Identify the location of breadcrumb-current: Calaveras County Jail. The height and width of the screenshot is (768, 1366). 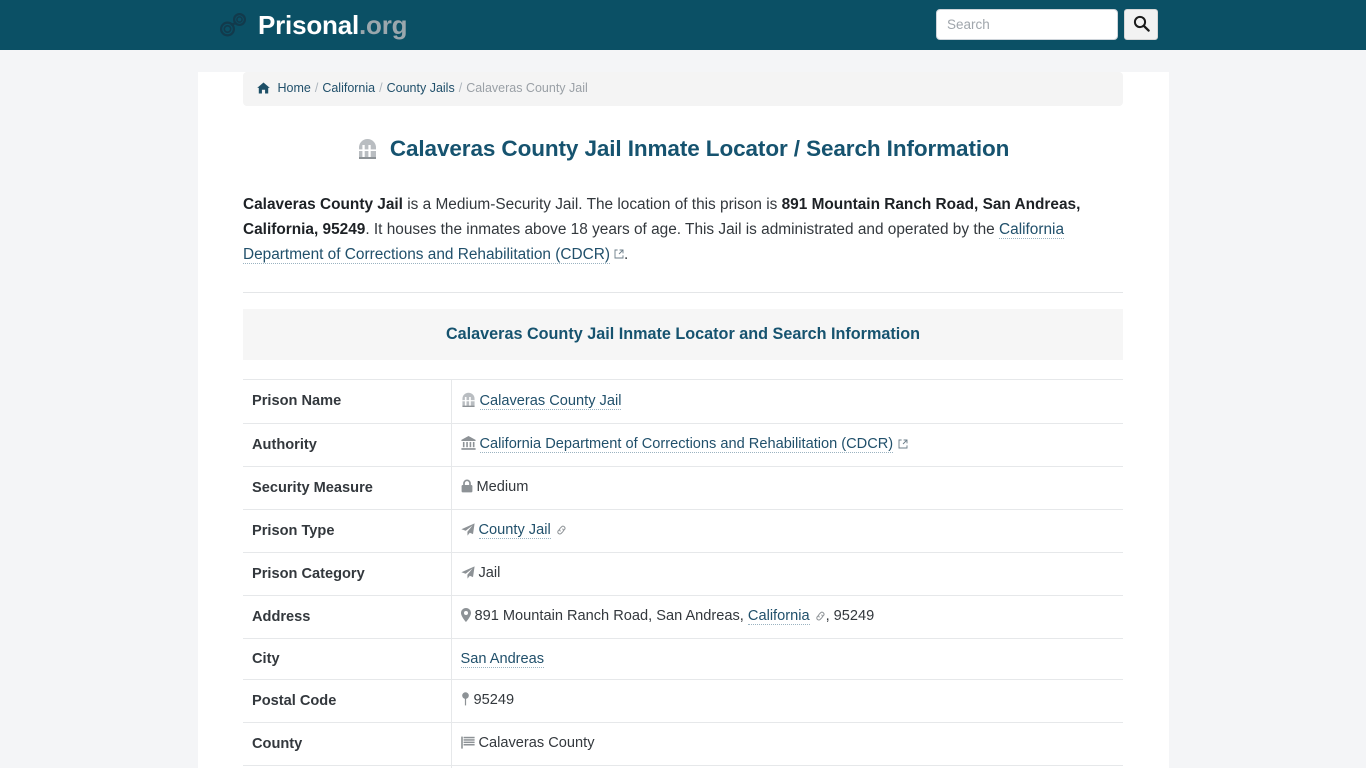
(527, 88).